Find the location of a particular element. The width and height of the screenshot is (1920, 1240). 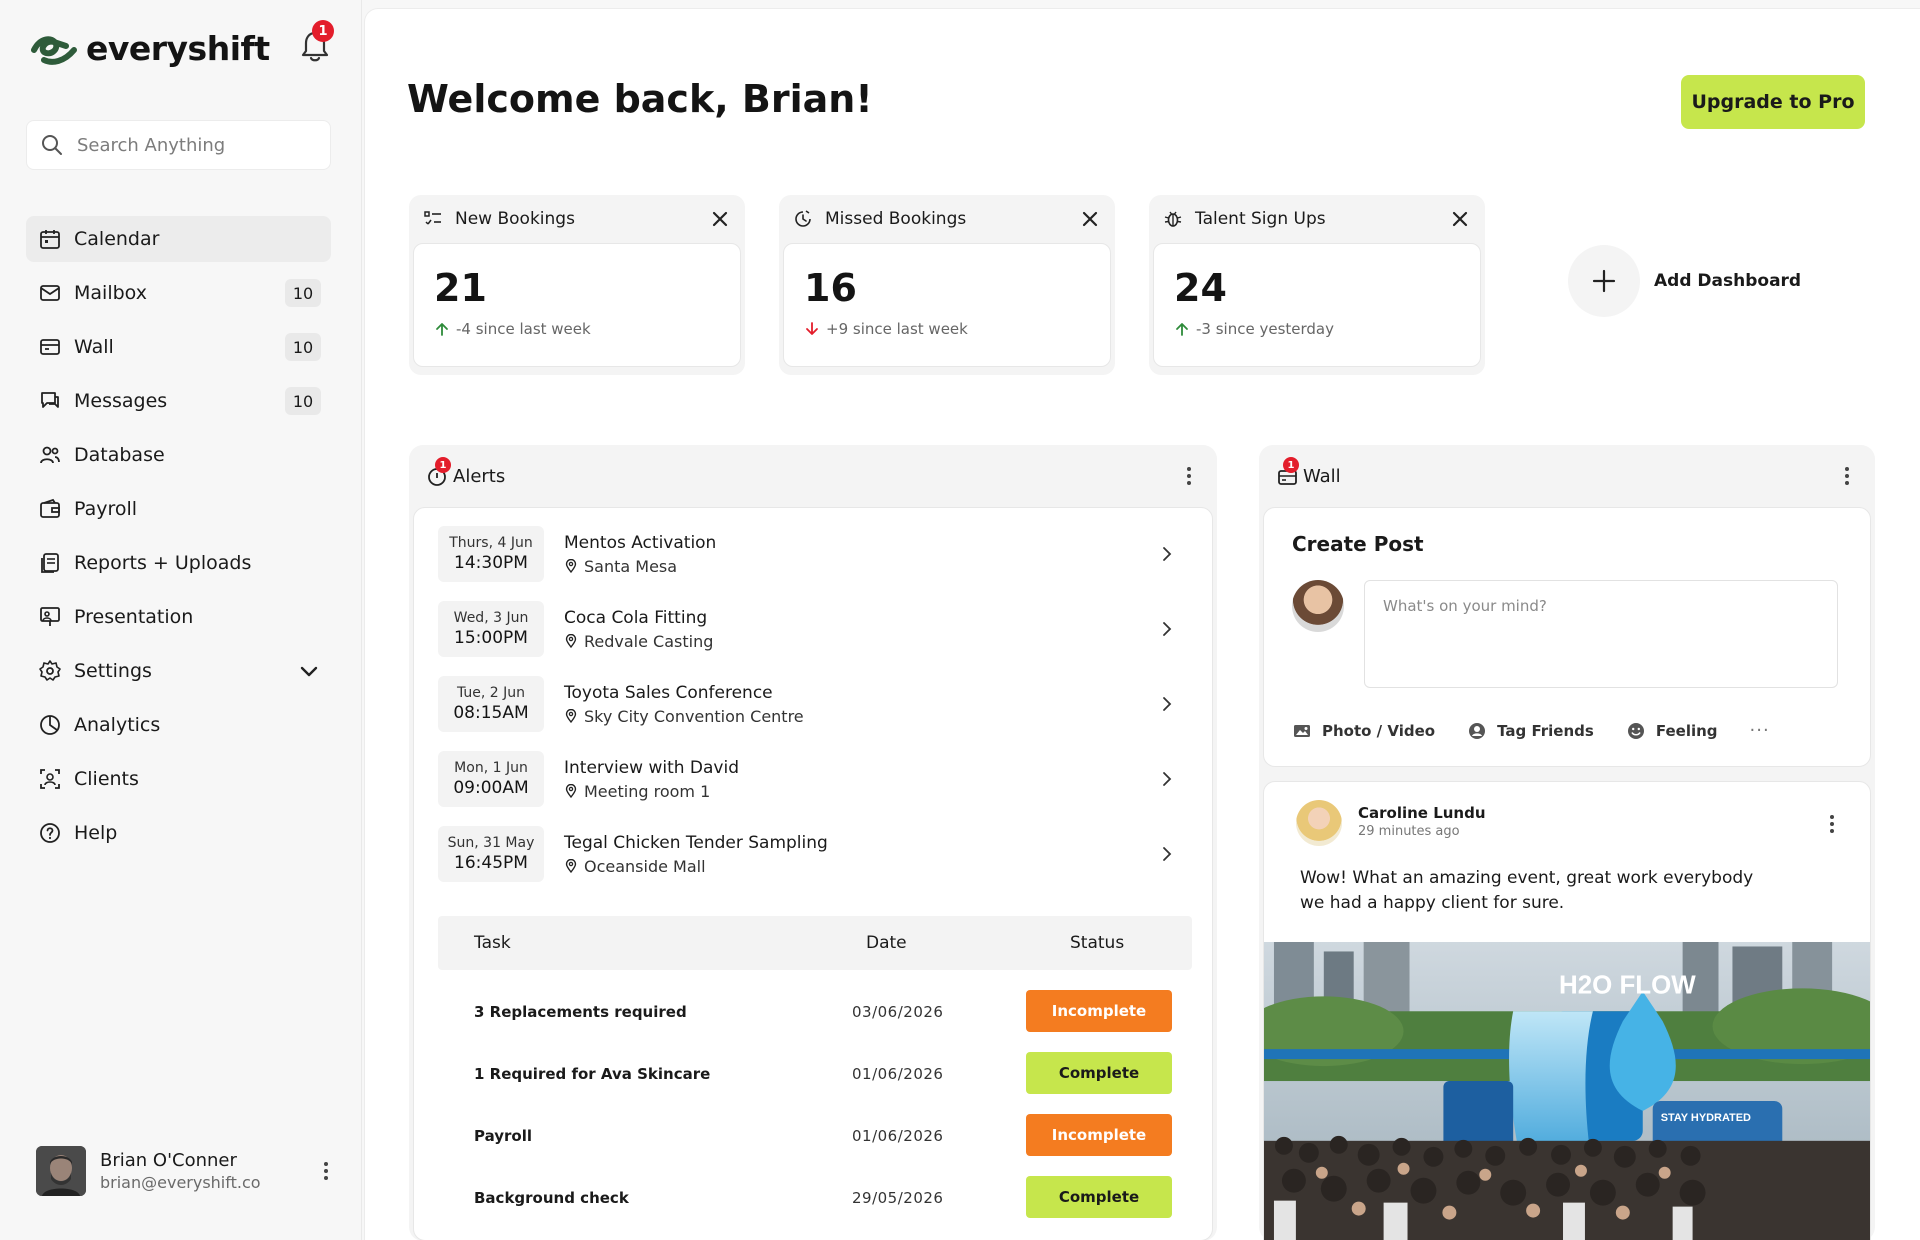

sidebar-item-calendar: Calendar is located at coordinates (178, 239).